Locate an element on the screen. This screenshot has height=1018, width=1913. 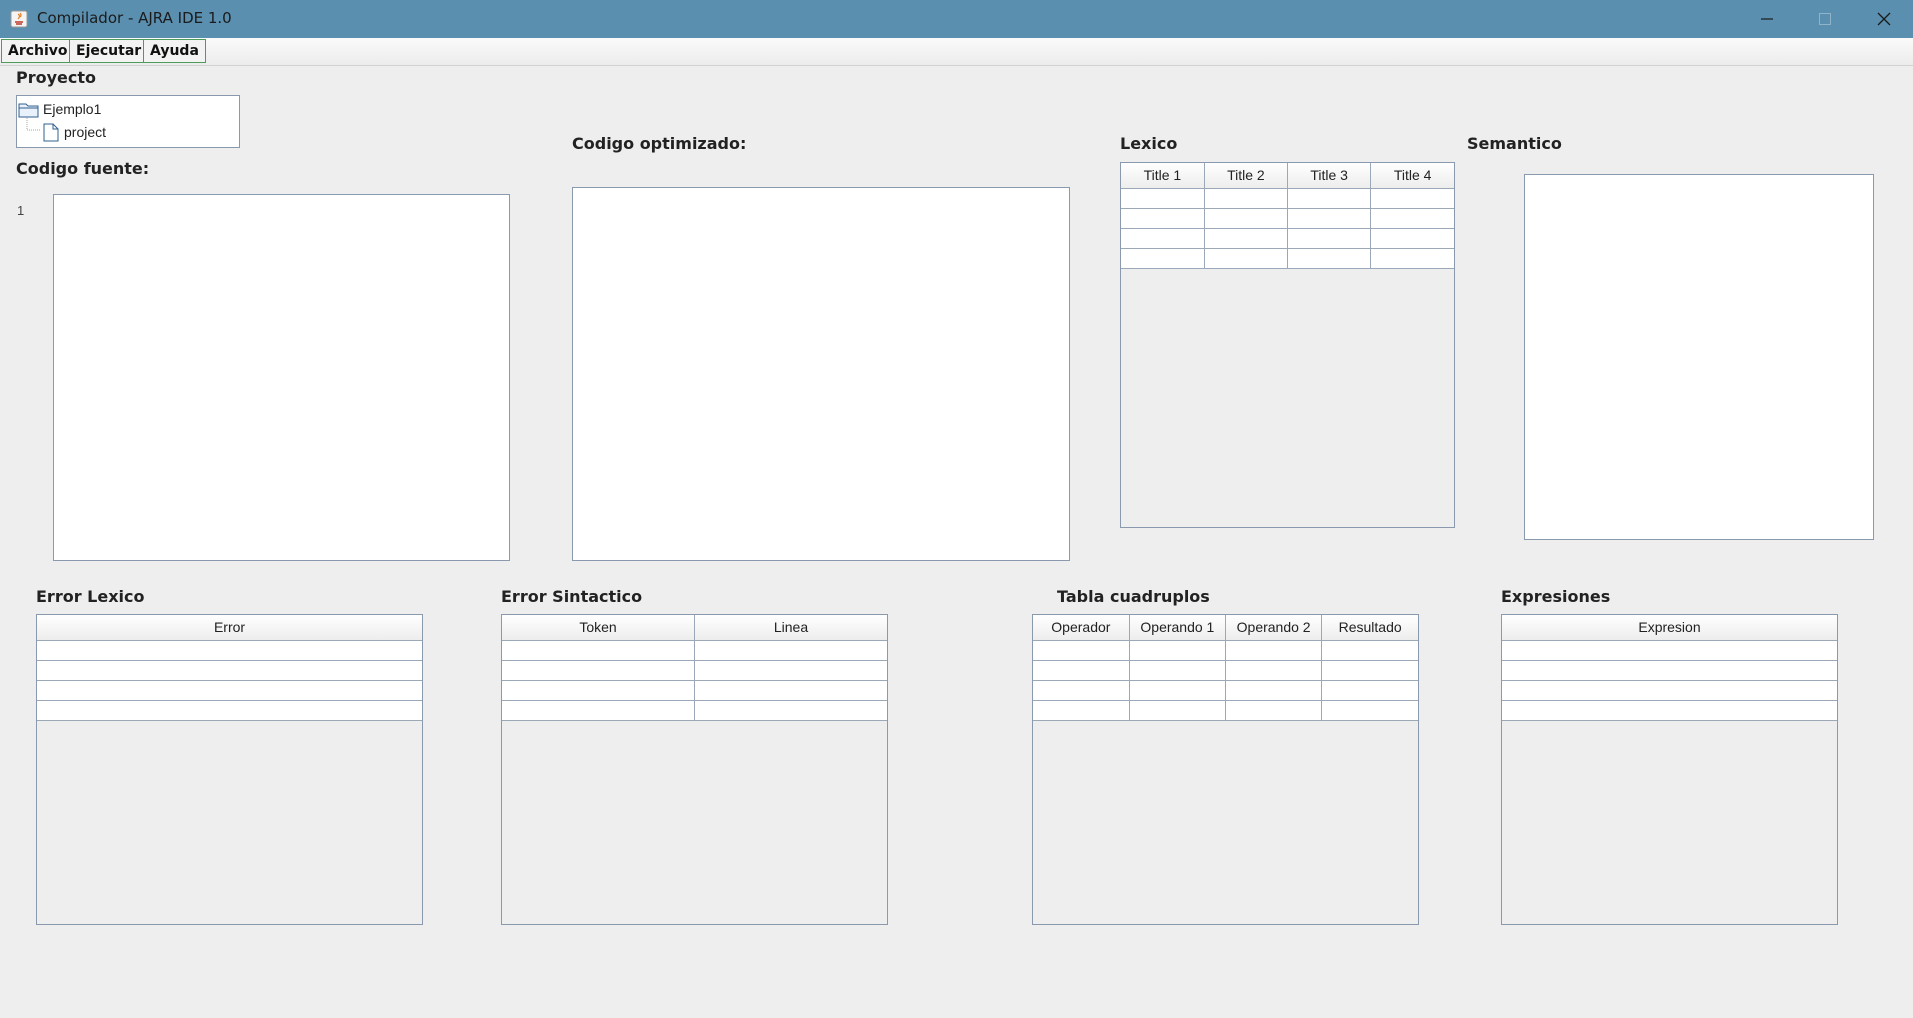
lexico-col-2: Title 2 is located at coordinates (1246, 176).